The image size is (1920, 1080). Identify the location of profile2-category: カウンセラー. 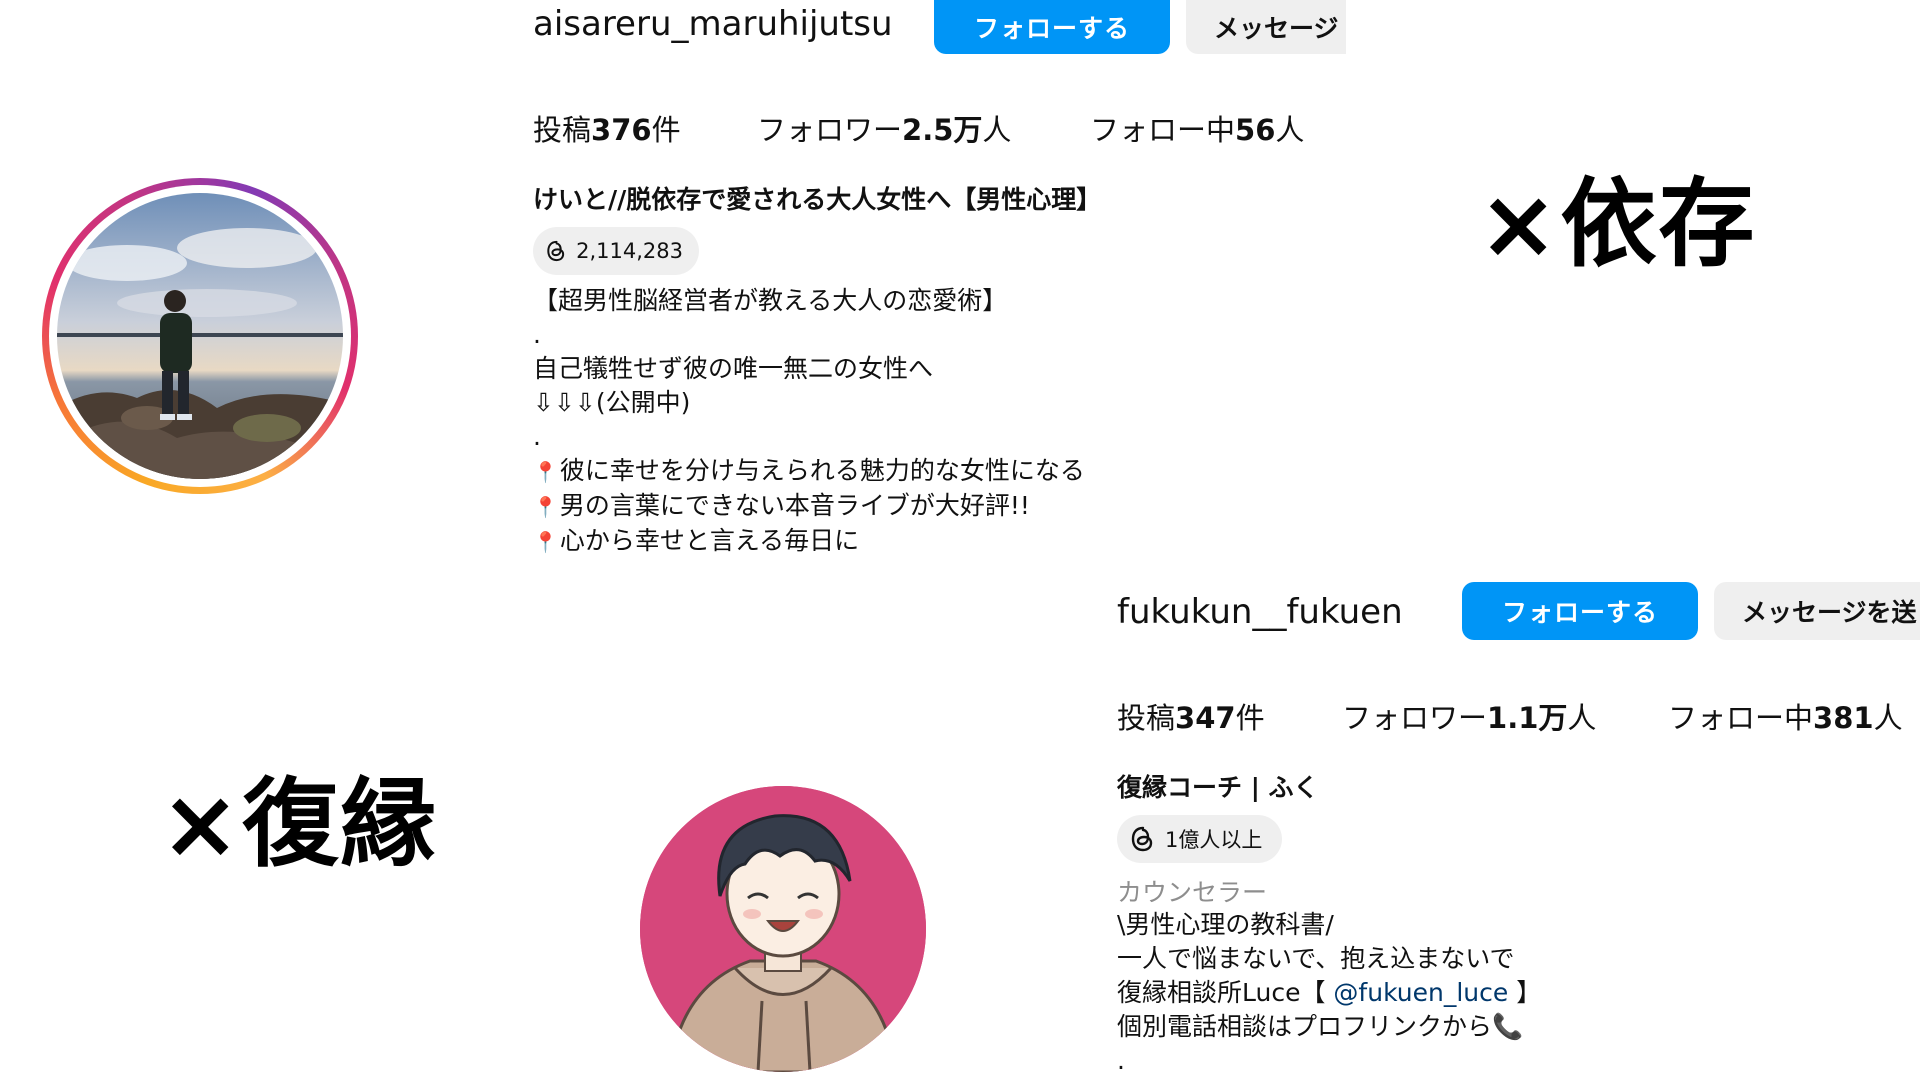
(1192, 892).